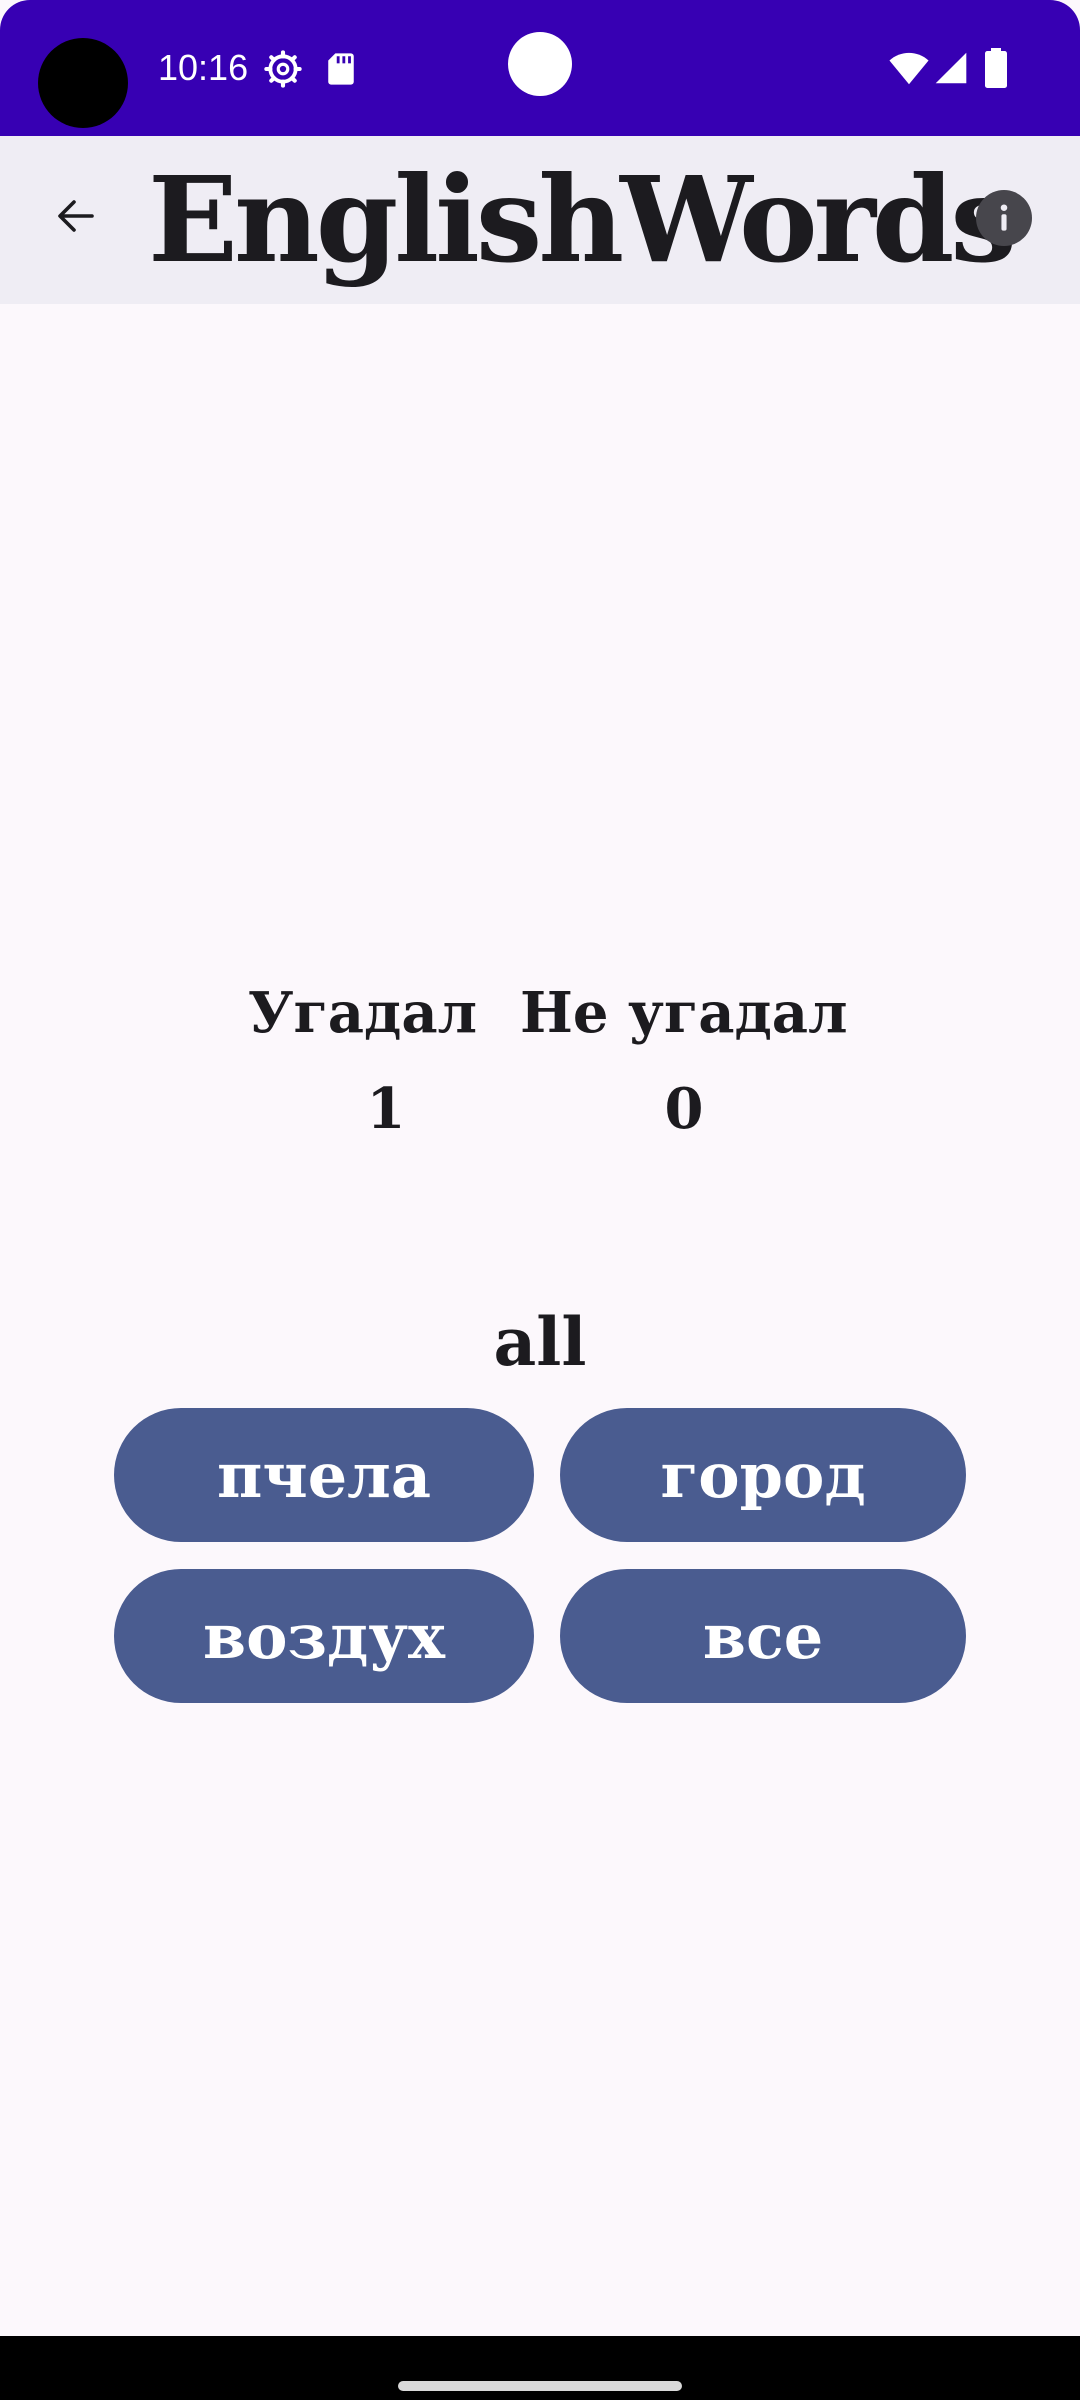 The image size is (1080, 2400). I want to click on battery-icon, so click(996, 68).